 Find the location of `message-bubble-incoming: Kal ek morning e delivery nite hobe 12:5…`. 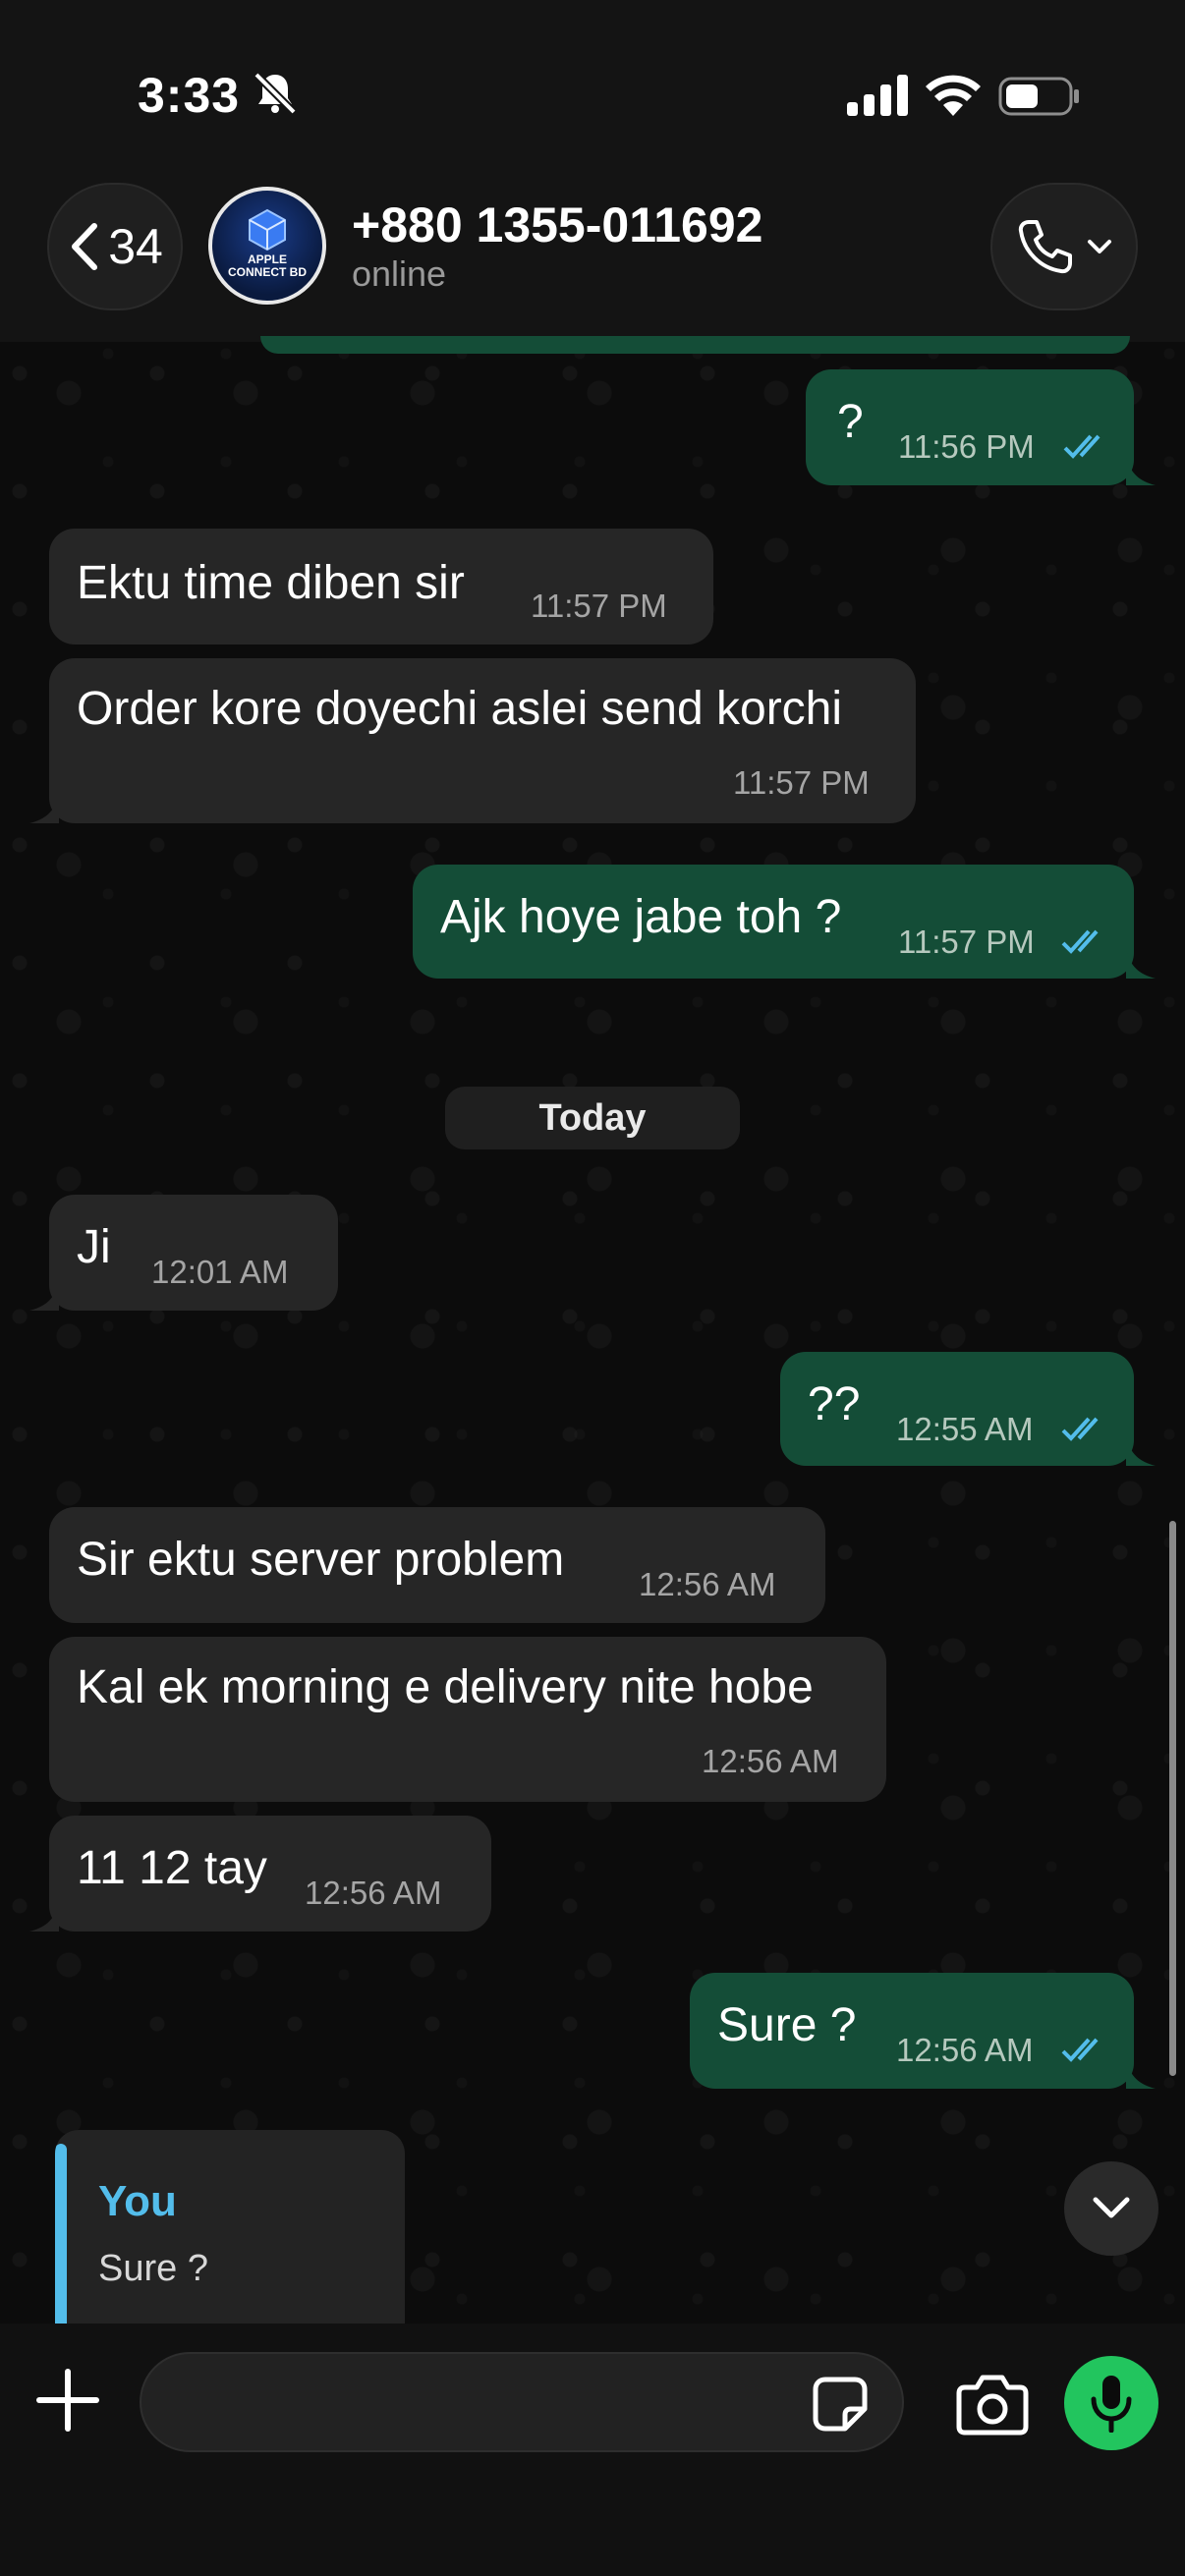

message-bubble-incoming: Kal ek morning e delivery nite hobe 12:5… is located at coordinates (468, 1719).